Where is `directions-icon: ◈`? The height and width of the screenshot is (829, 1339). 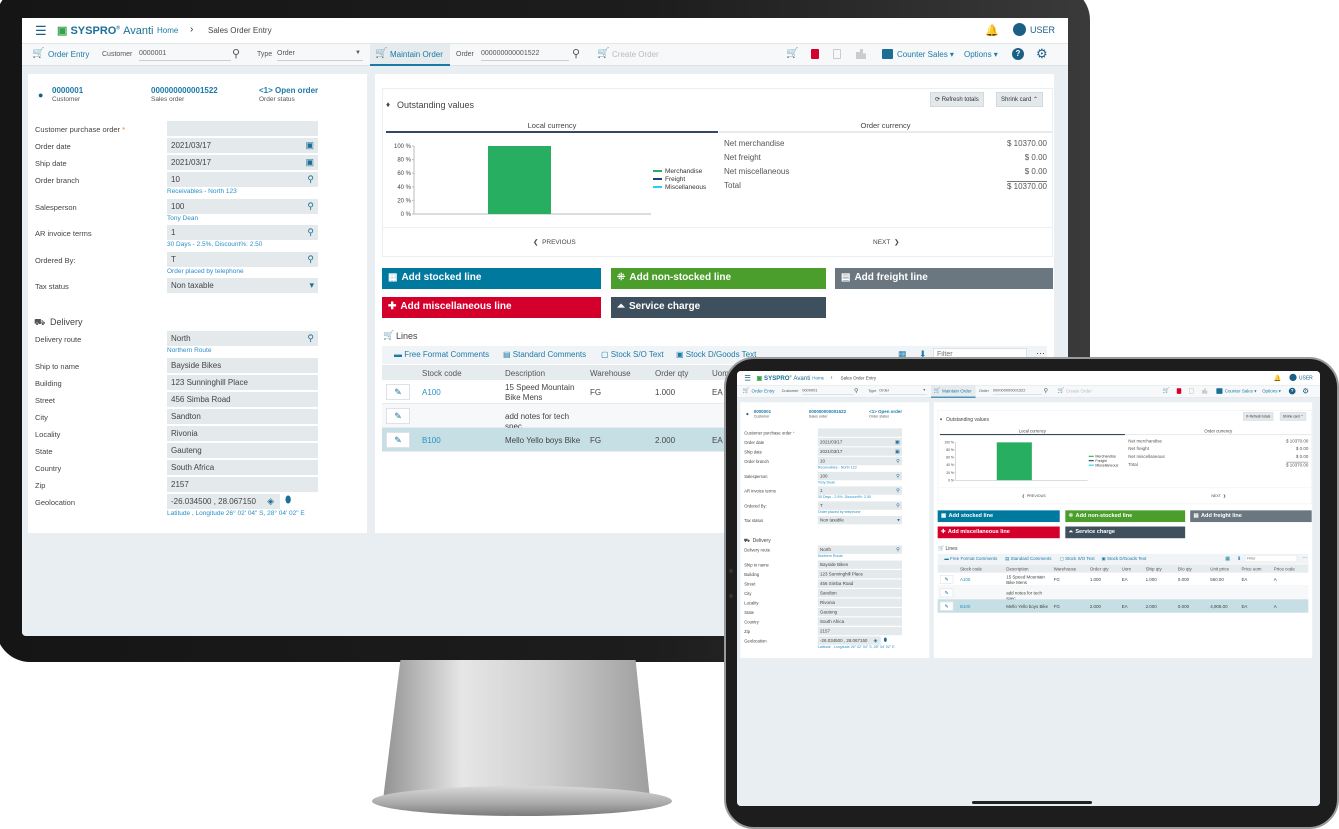
directions-icon: ◈ is located at coordinates (876, 640).